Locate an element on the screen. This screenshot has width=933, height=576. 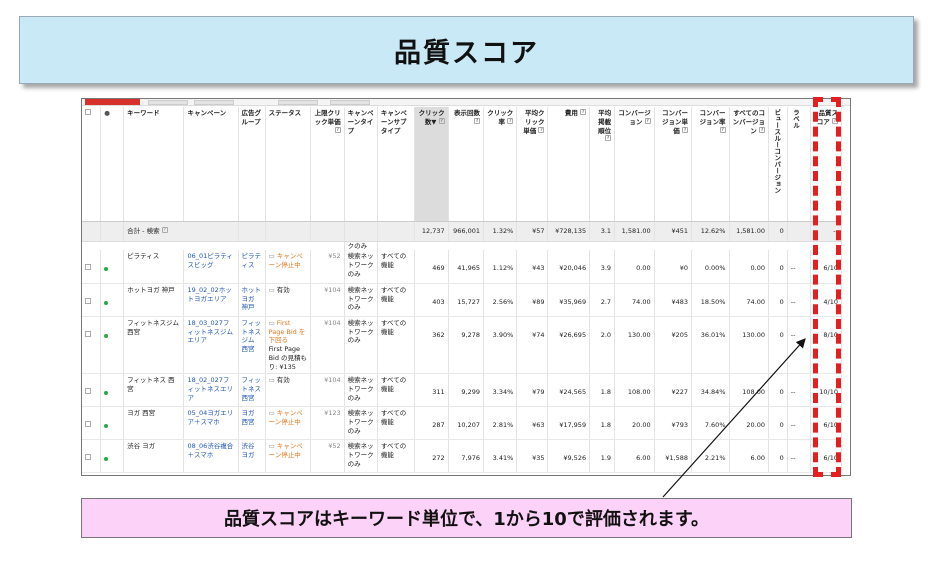
caption-box: 品質スコアはキーワード単位で、1から10で評価されます。 is located at coordinates (466, 518).